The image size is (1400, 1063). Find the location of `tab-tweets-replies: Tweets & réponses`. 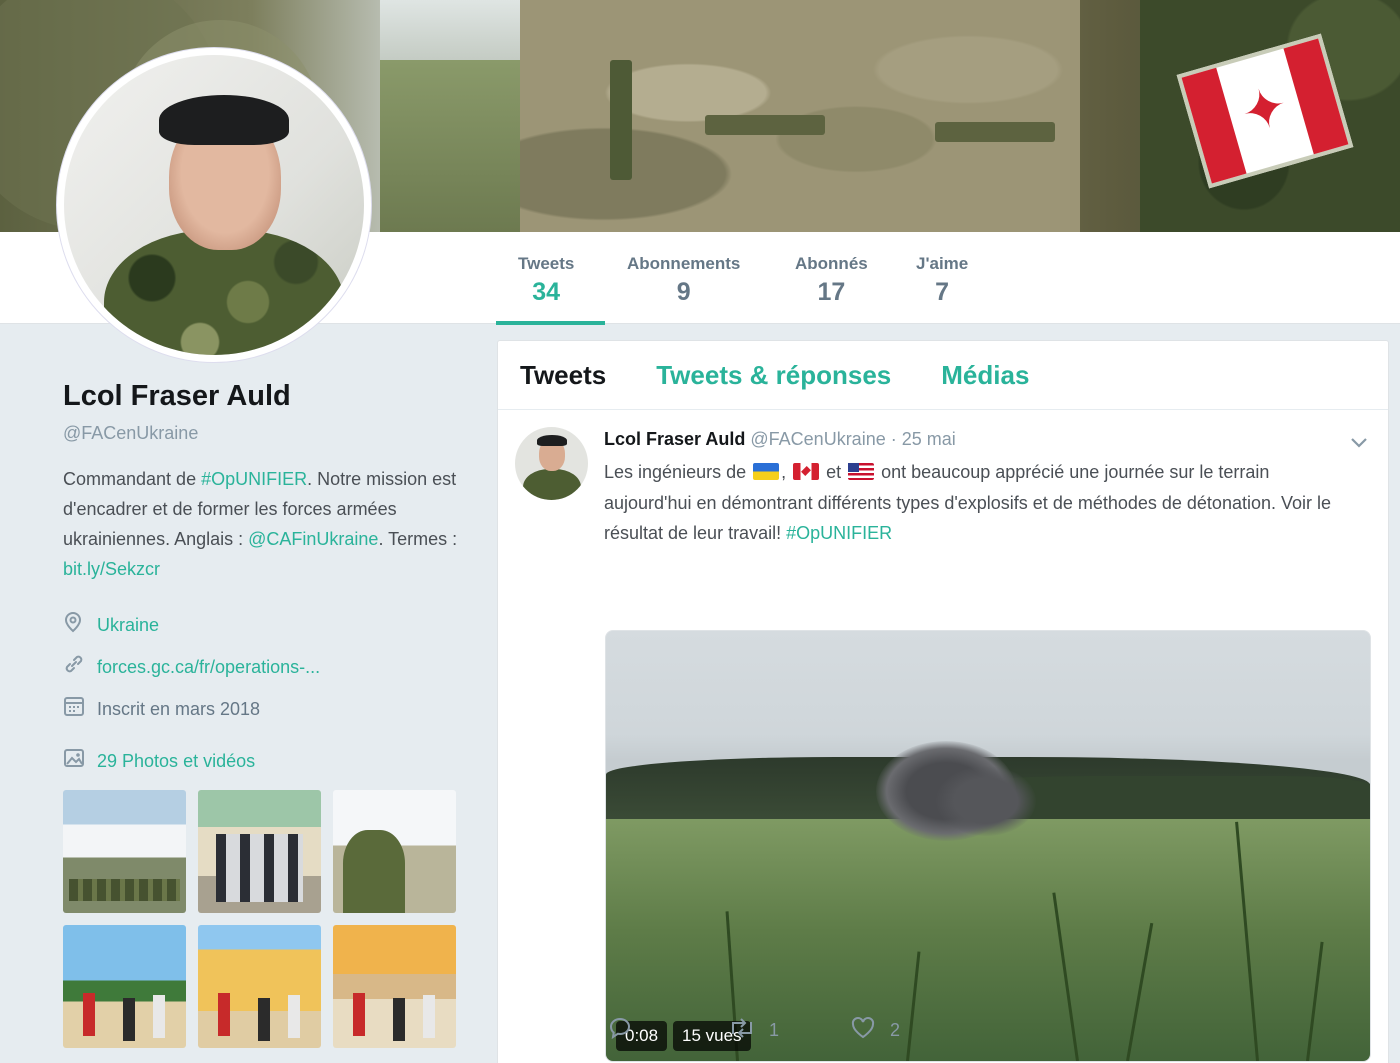

tab-tweets-replies: Tweets & réponses is located at coordinates (773, 375).